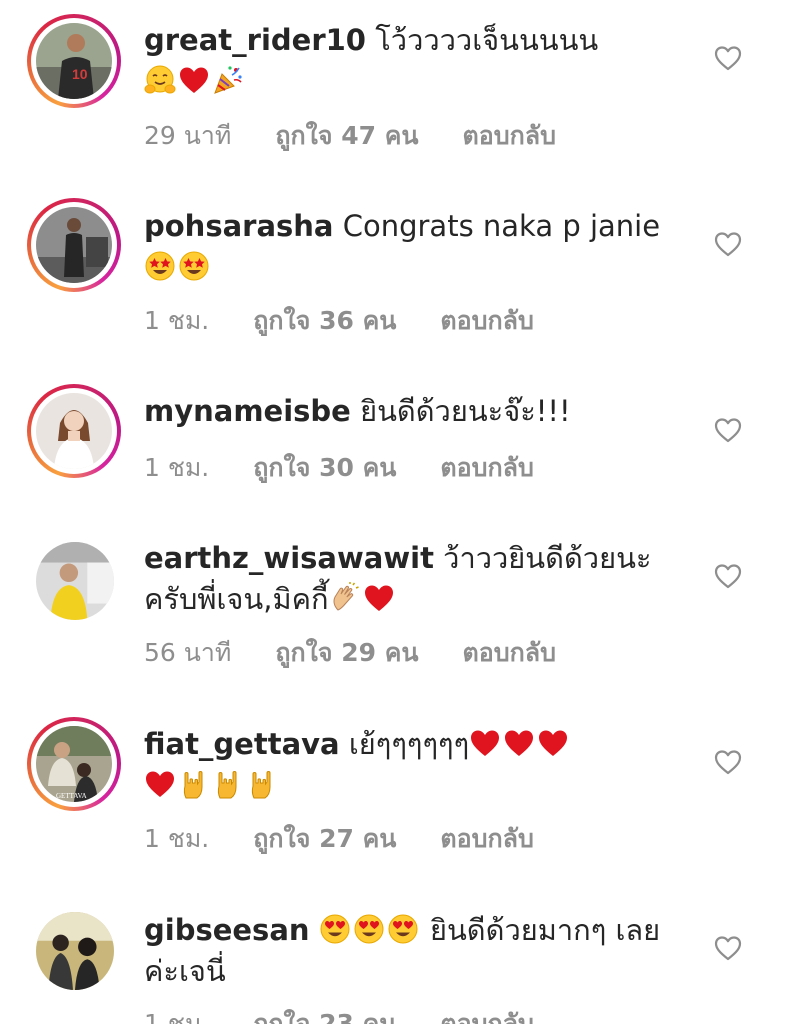  What do you see at coordinates (239, 226) in the screenshot?
I see `comment-username: pohsarasha` at bounding box center [239, 226].